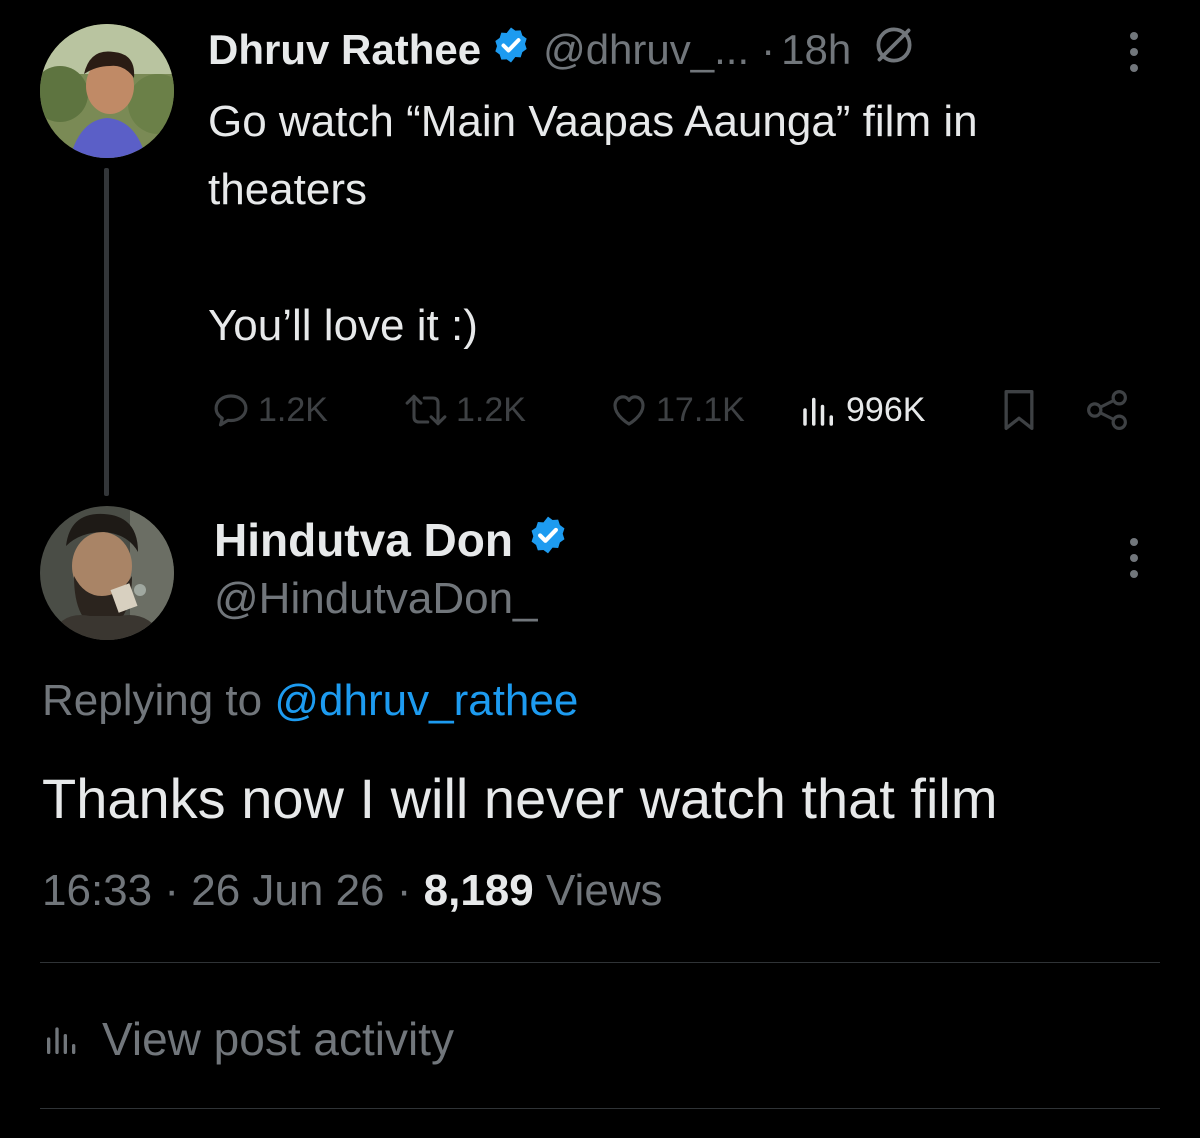 The width and height of the screenshot is (1200, 1138). I want to click on reply-meta: 16:33 · 26 Jun 26 · 8,189 Views, so click(352, 891).